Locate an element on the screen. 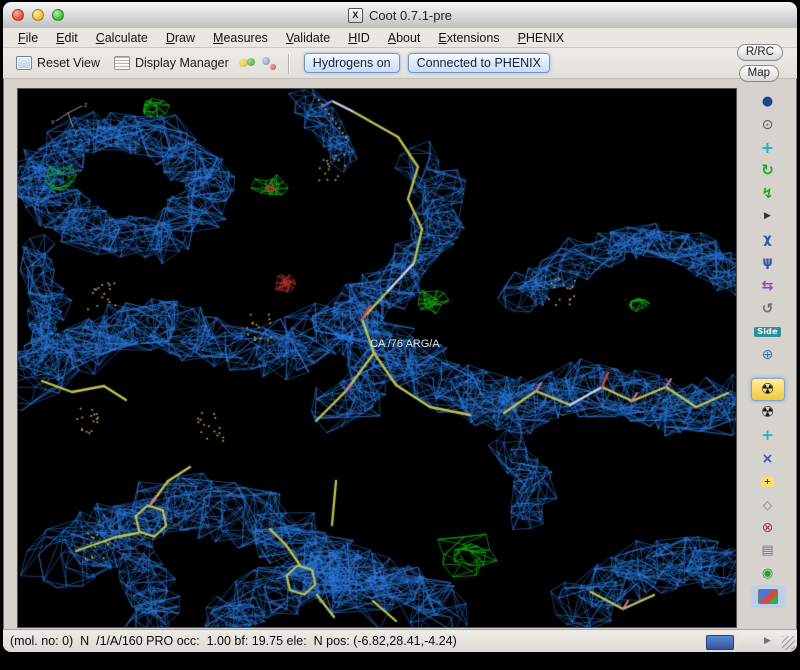 Image resolution: width=800 pixels, height=670 pixels. translate-icon: + is located at coordinates (768, 147).